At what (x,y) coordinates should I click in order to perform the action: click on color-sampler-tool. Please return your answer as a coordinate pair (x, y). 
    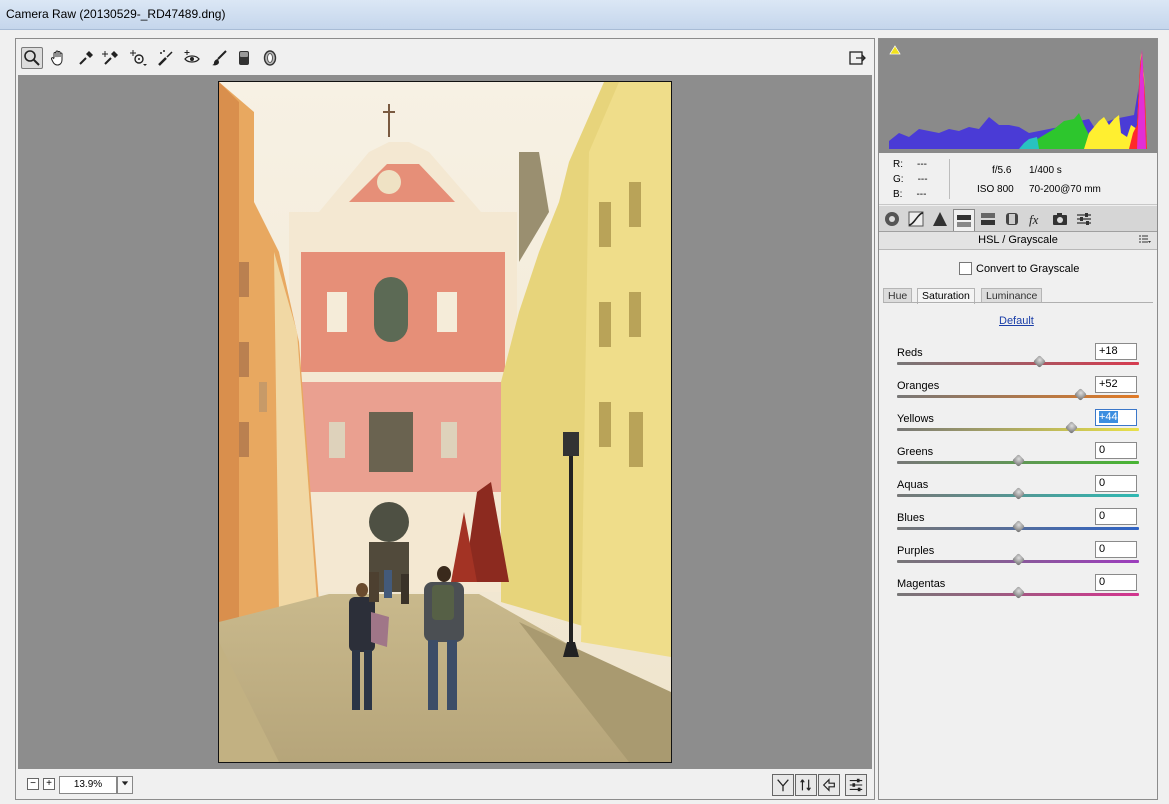
    Looking at the image, I should click on (111, 58).